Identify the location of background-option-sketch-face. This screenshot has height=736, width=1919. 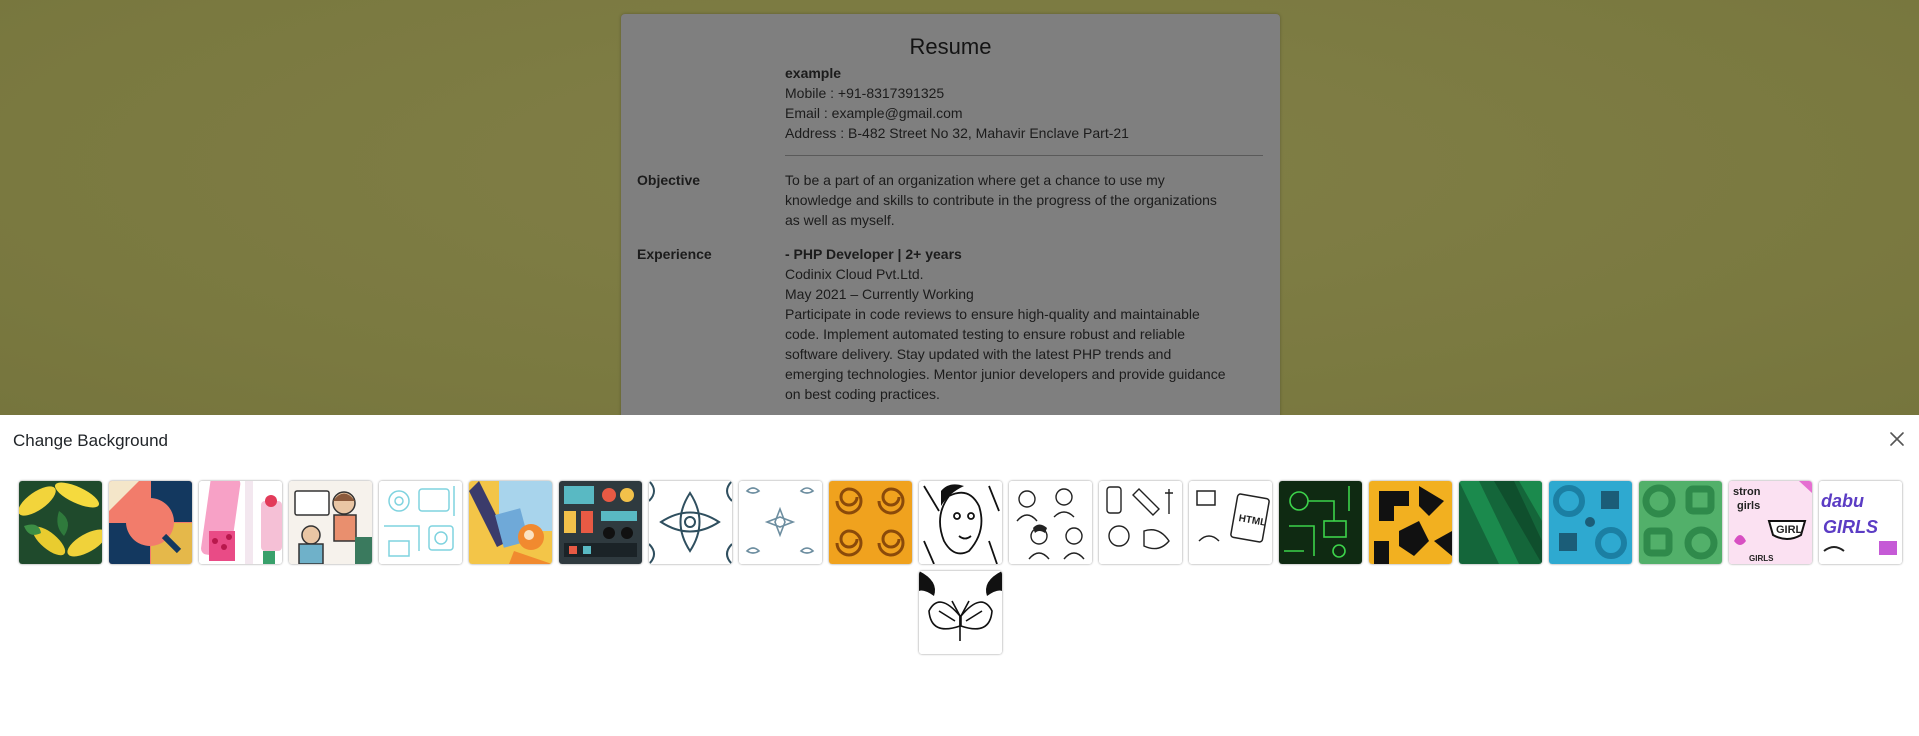
(960, 522).